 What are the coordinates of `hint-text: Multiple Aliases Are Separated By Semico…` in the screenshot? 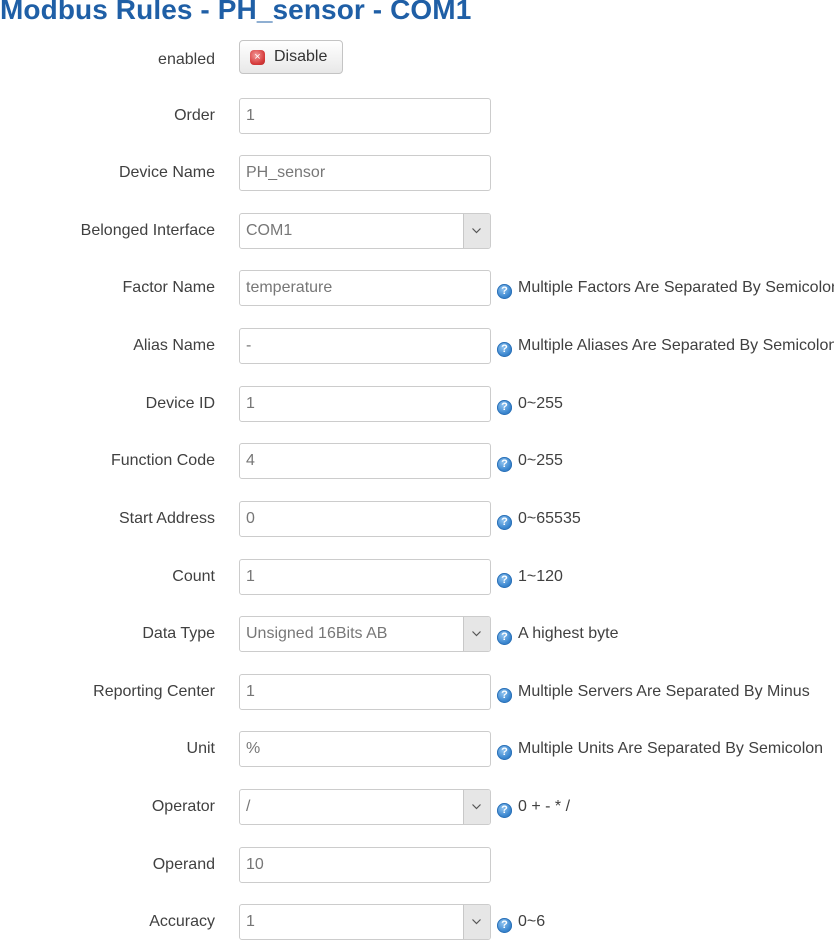 It's located at (676, 345).